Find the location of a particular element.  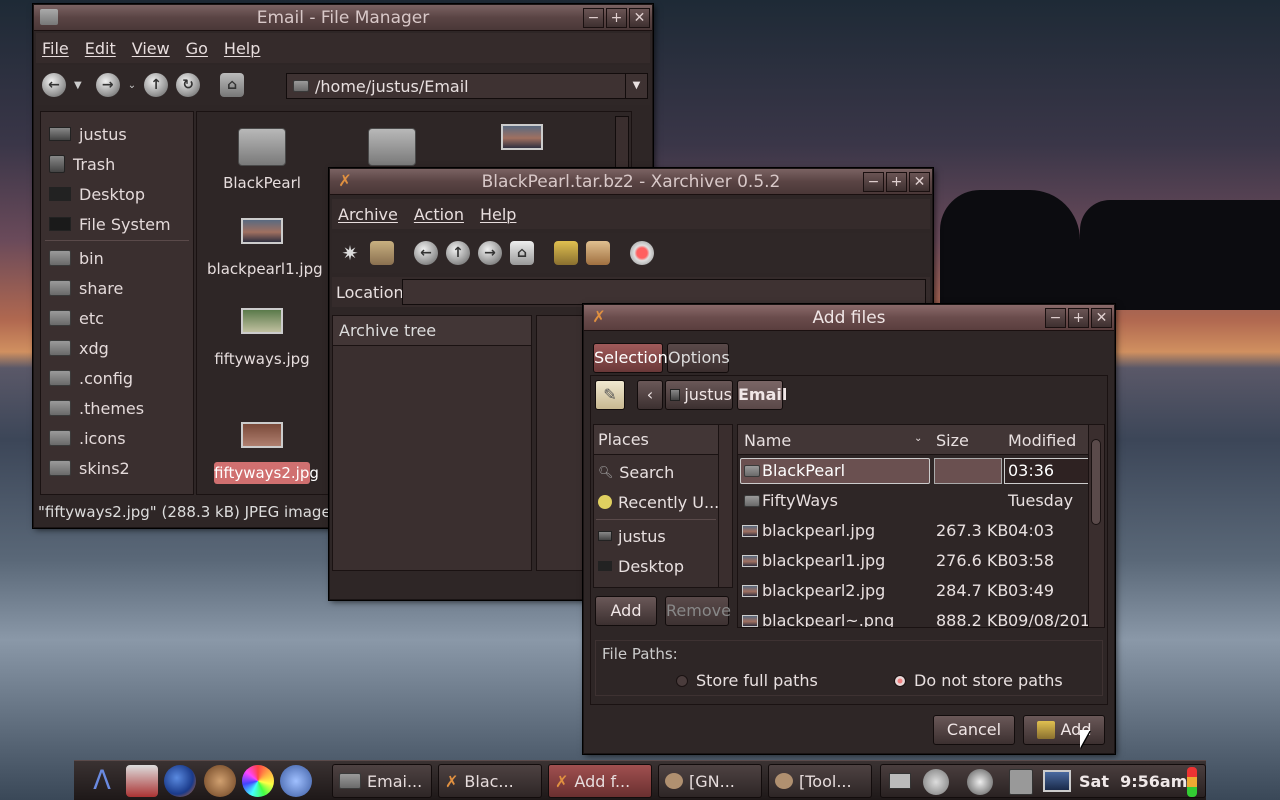

file-item-image is located at coordinates (522, 137).